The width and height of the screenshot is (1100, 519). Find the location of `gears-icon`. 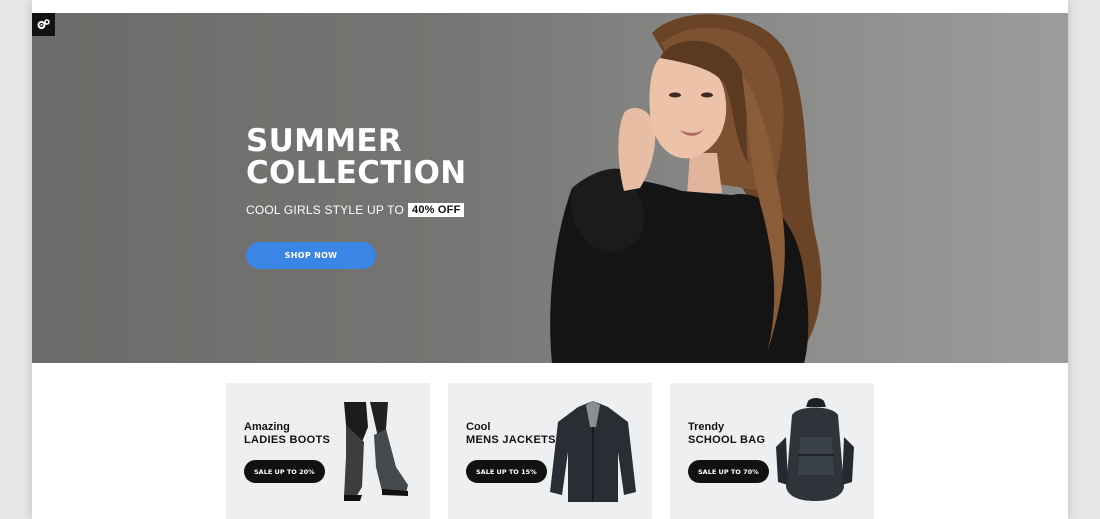

gears-icon is located at coordinates (43, 24).